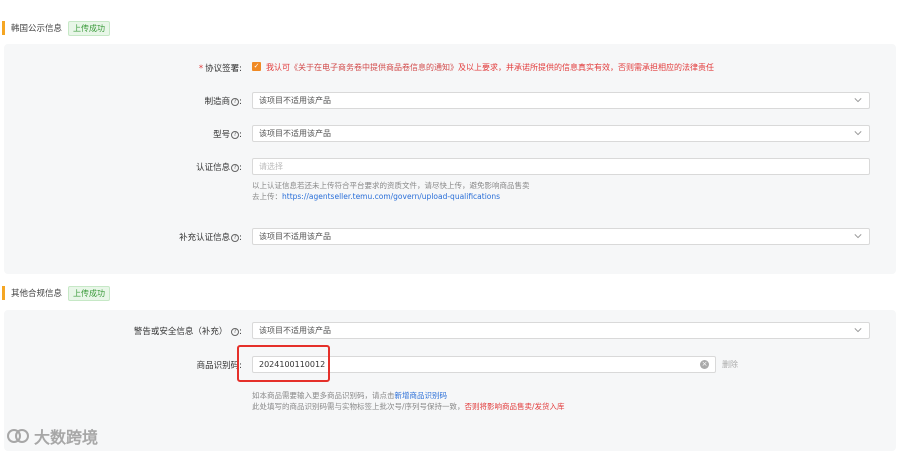  What do you see at coordinates (295, 133) in the screenshot?
I see `model-value: 该项目不适用该产品` at bounding box center [295, 133].